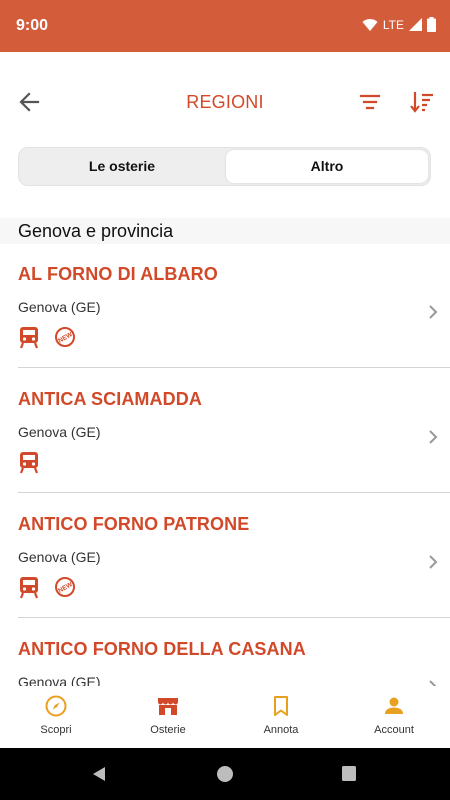  What do you see at coordinates (96, 231) in the screenshot?
I see `section-title: Genova e provincia` at bounding box center [96, 231].